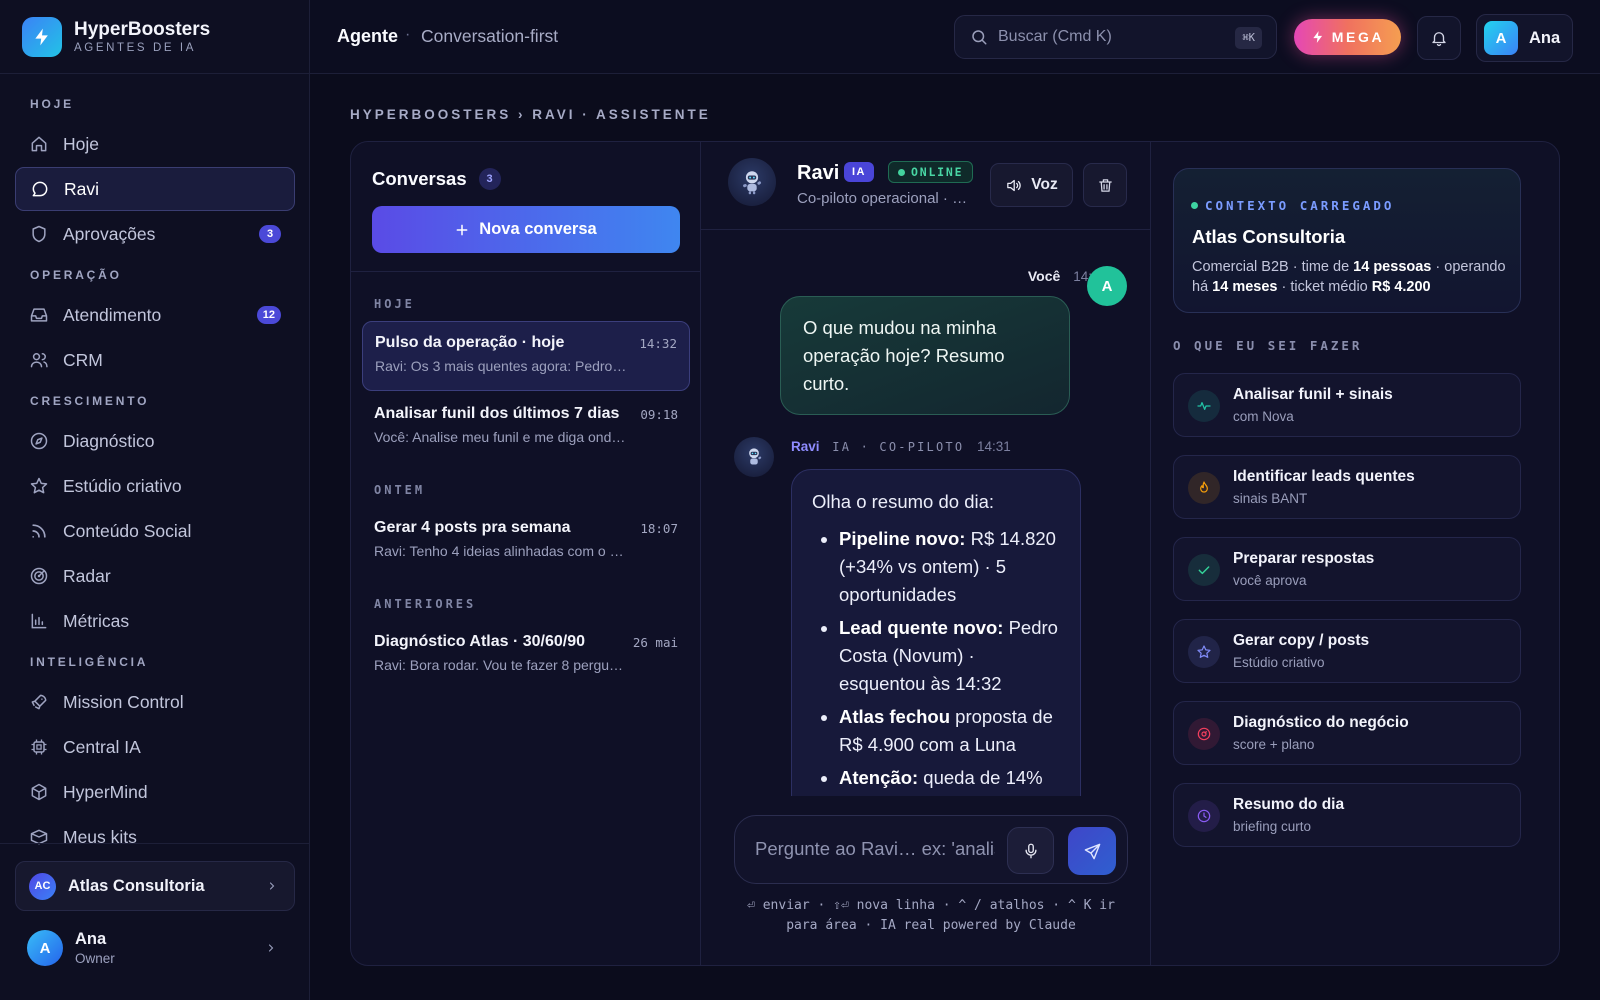 The image size is (1600, 1000). What do you see at coordinates (155, 441) in the screenshot?
I see `sidebar-item-diagn-stico: Diagnóstico` at bounding box center [155, 441].